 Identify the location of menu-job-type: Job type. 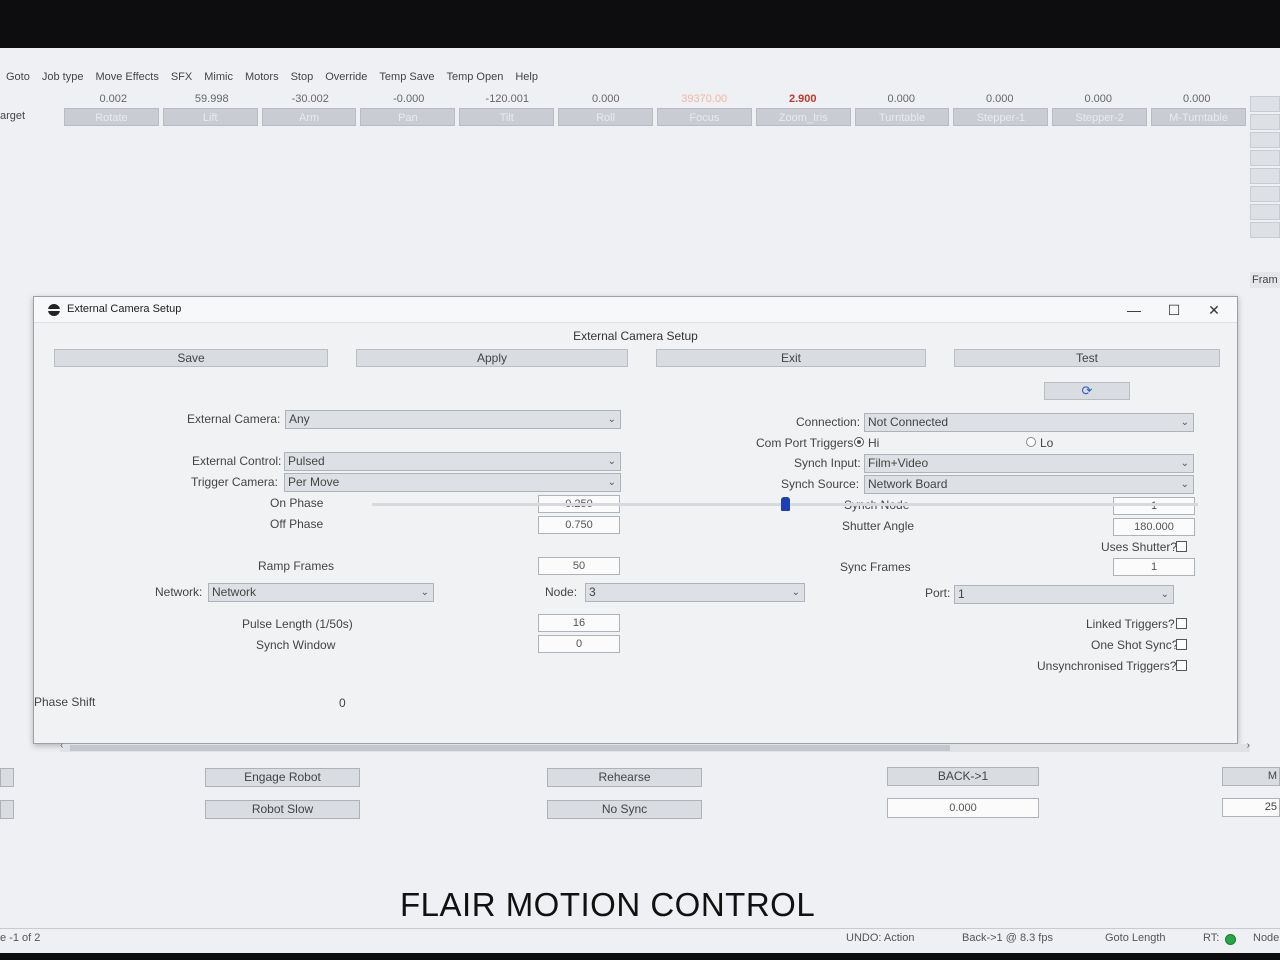
(63, 77).